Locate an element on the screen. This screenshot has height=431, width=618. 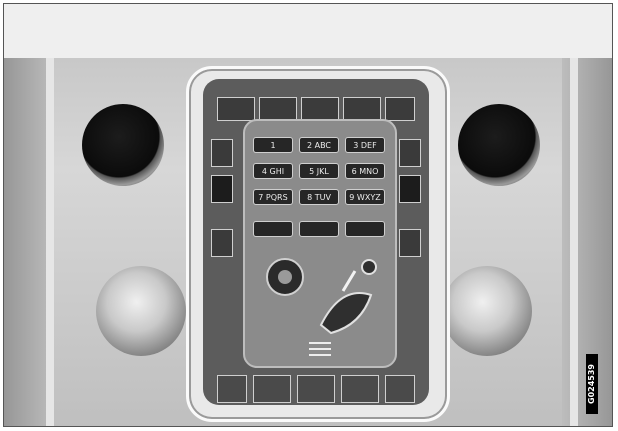
key-1: 1 is located at coordinates (273, 145).